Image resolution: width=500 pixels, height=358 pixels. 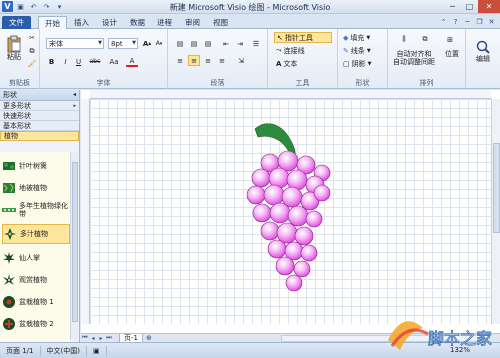 I want to click on decrease-indent-icon: ⇤, so click(x=226, y=43).